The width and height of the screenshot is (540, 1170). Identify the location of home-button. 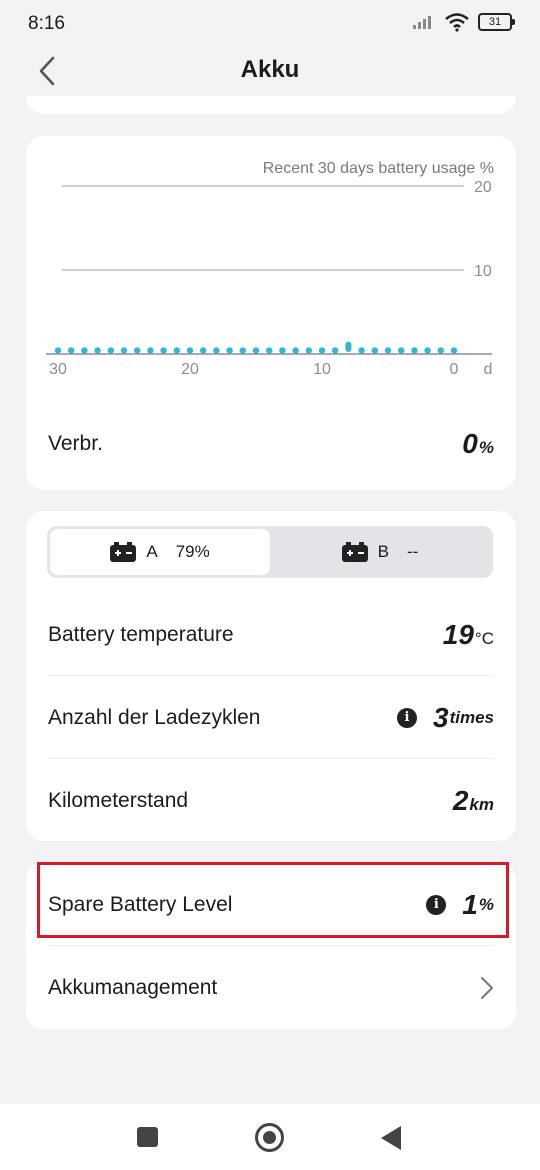
(269, 1137).